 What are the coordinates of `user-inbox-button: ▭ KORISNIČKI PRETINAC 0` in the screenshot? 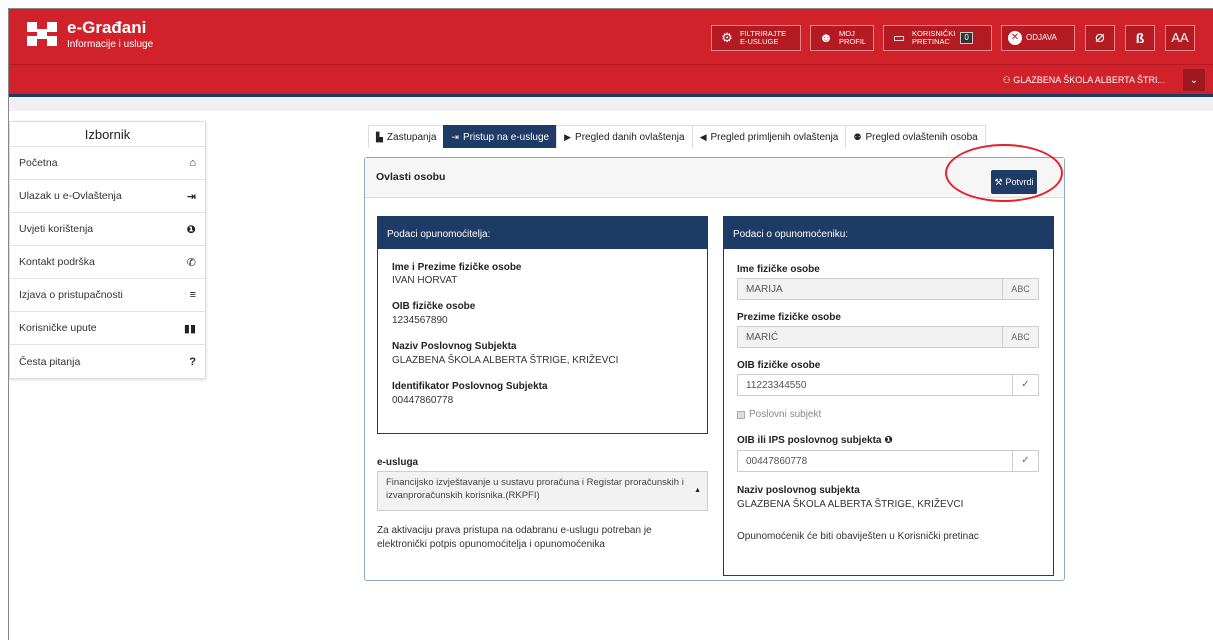 It's located at (937, 38).